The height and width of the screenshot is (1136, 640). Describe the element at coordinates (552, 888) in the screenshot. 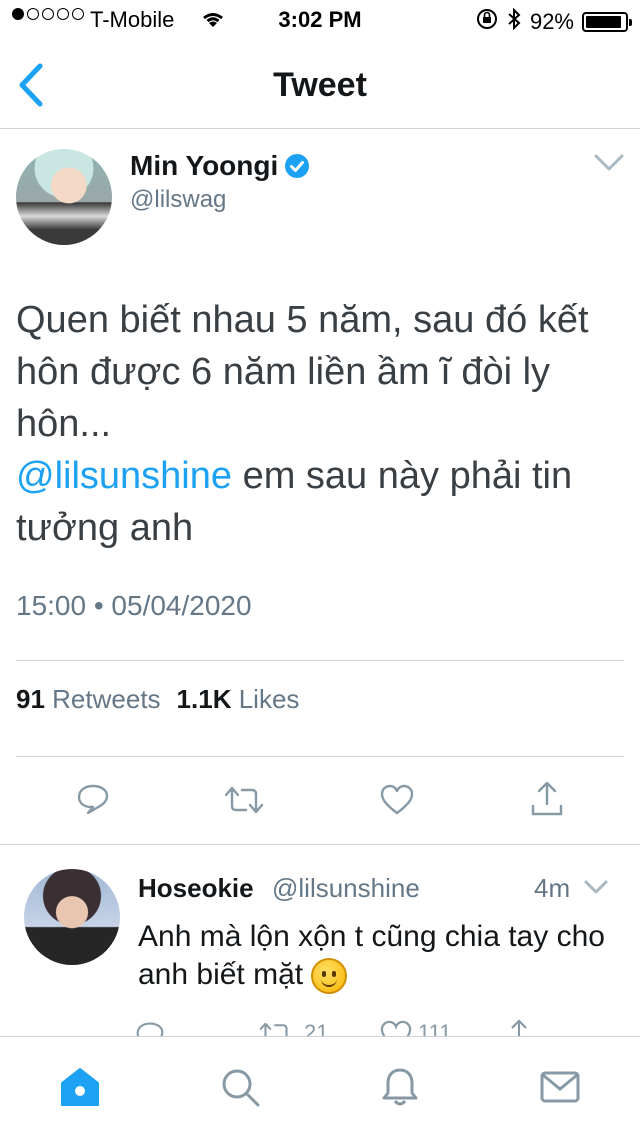

I see `reply-time: 4m` at that location.